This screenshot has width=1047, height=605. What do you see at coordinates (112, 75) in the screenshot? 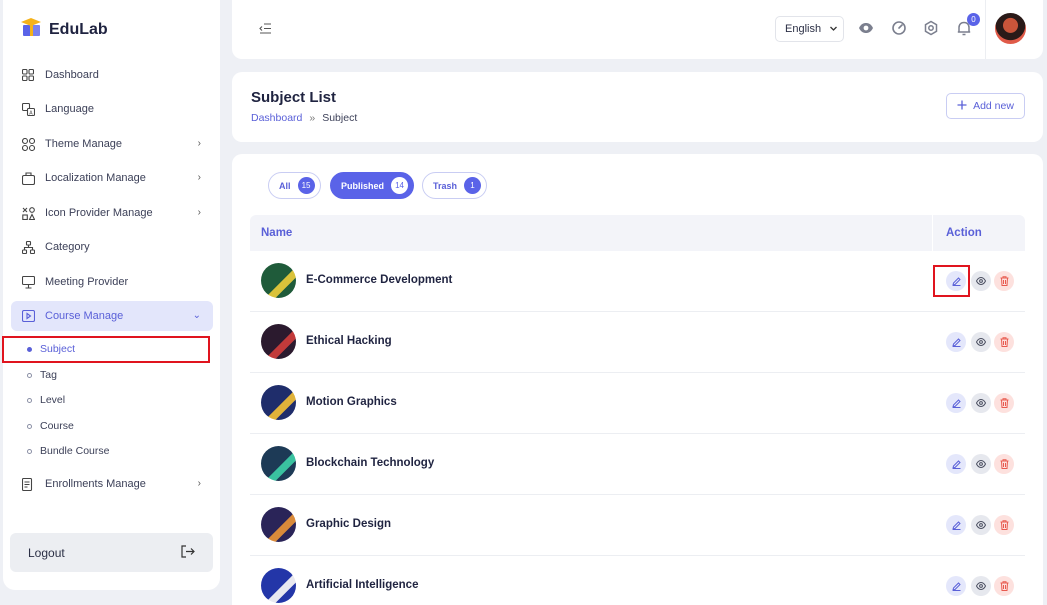
I see `sidebar-item-dashboard: Dashboard` at bounding box center [112, 75].